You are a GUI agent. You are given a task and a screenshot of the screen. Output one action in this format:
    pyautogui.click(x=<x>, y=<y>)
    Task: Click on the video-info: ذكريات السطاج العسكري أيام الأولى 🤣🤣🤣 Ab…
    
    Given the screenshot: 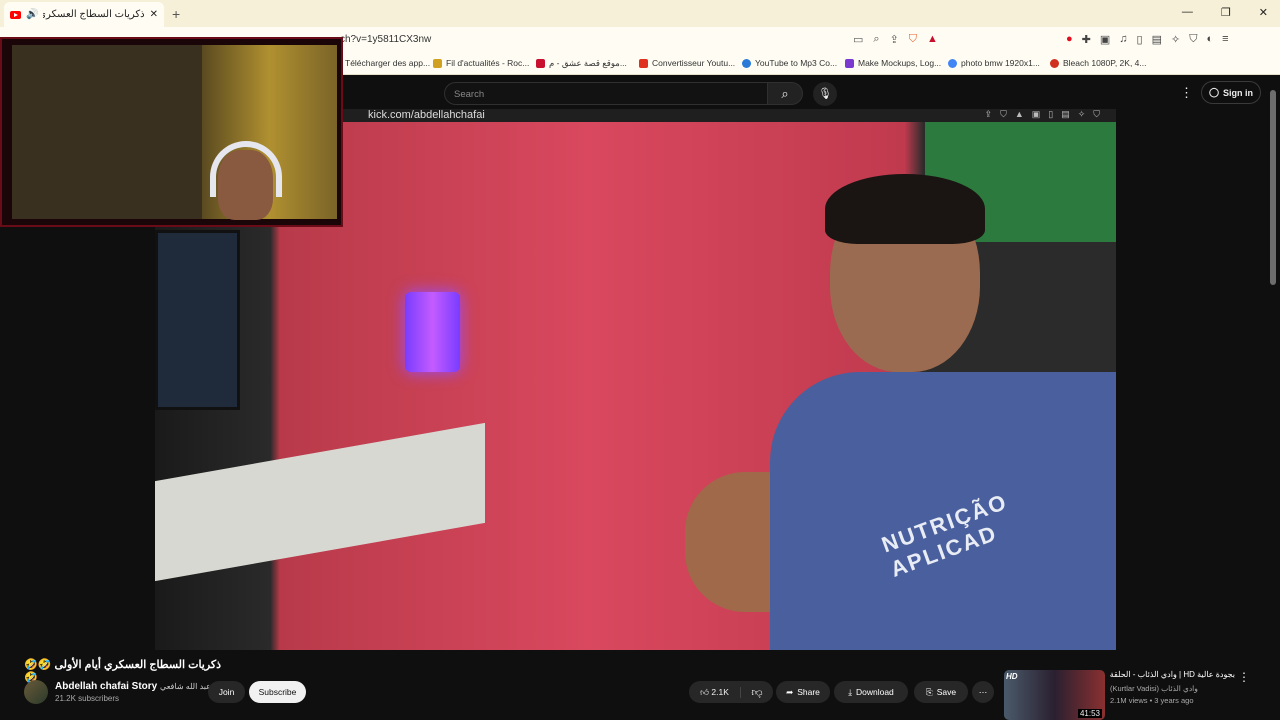 What is the action you would take?
    pyautogui.click(x=640, y=685)
    